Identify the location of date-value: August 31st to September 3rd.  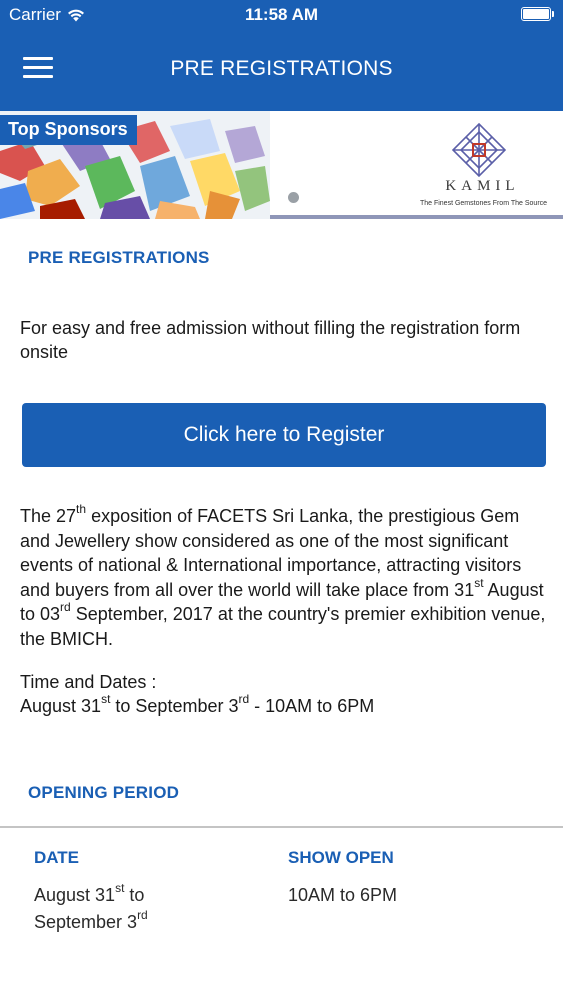
(91, 906).